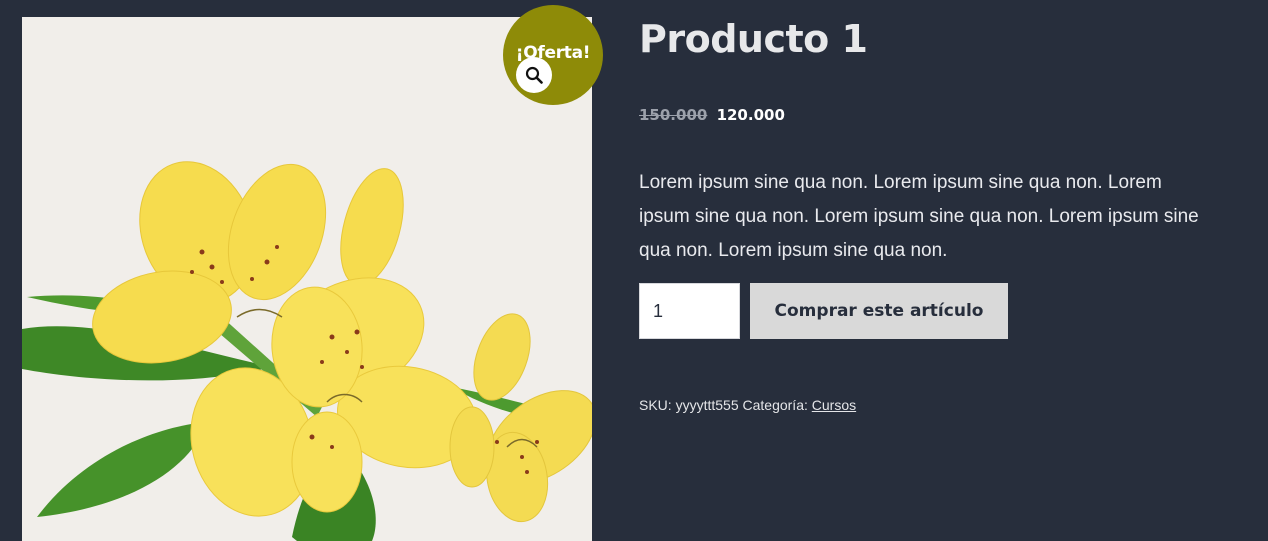 The width and height of the screenshot is (1268, 541). Describe the element at coordinates (939, 405) in the screenshot. I see `product-meta: SKU: yyyyttt555 Categoría: Cursos` at that location.